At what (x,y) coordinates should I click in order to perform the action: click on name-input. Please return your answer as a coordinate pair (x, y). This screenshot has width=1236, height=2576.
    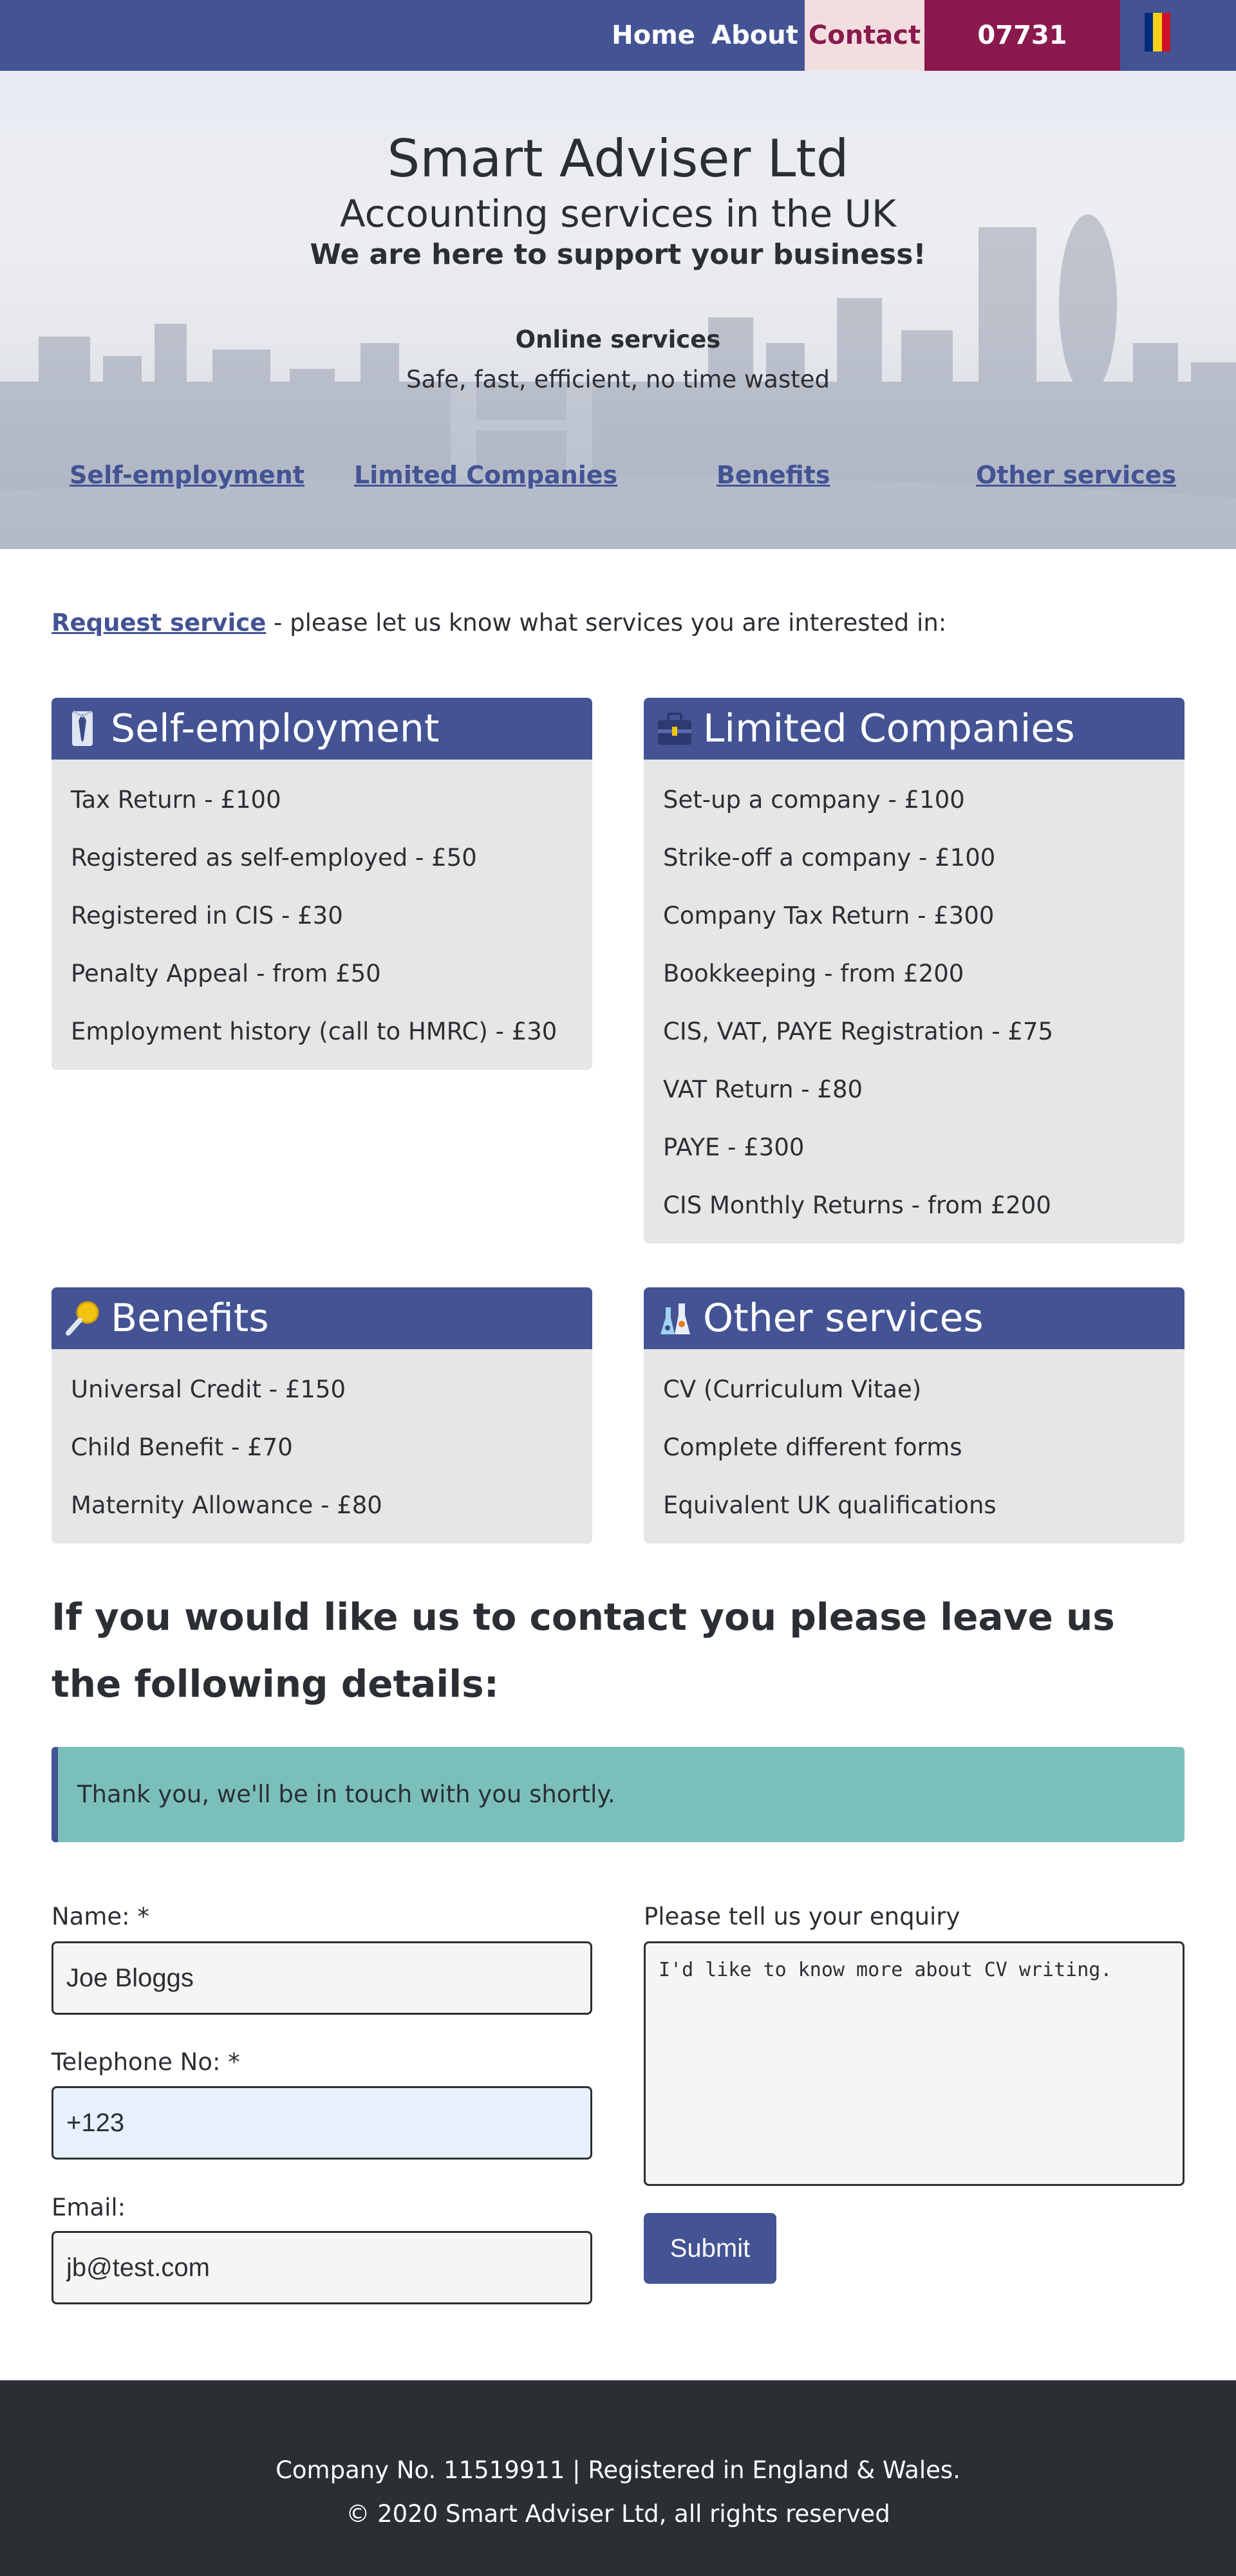
    Looking at the image, I should click on (322, 1978).